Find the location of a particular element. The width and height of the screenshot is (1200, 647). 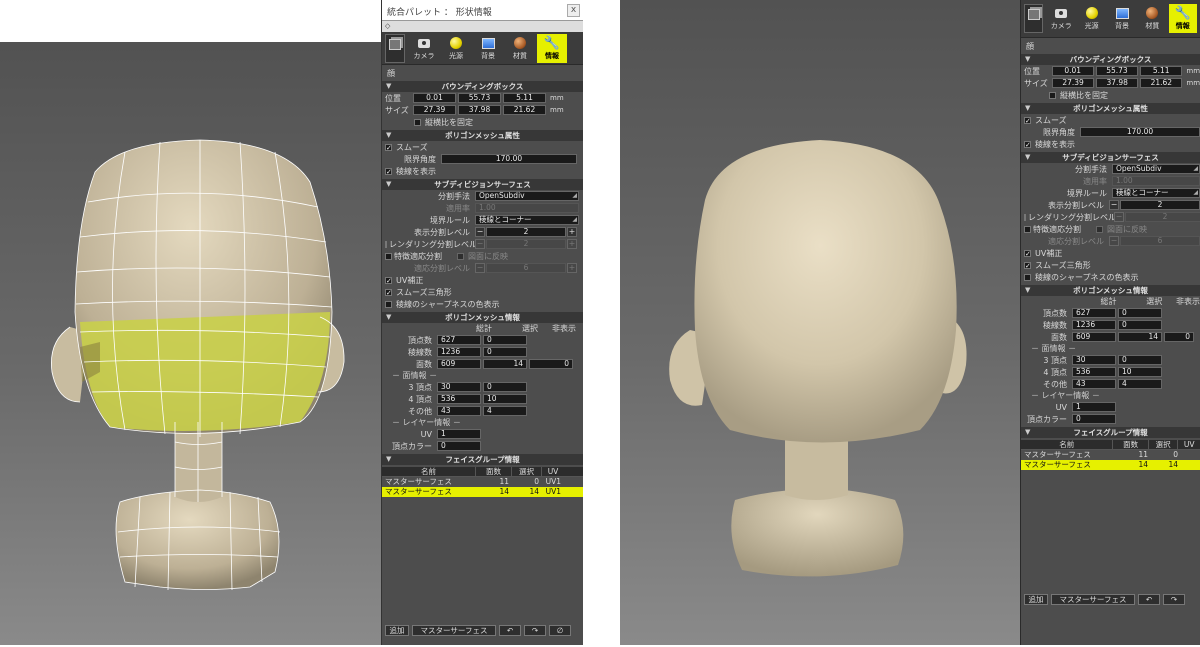

bbox-size-row: サイズ 27.39 37.98 21.62 mm is located at coordinates (474, 110).